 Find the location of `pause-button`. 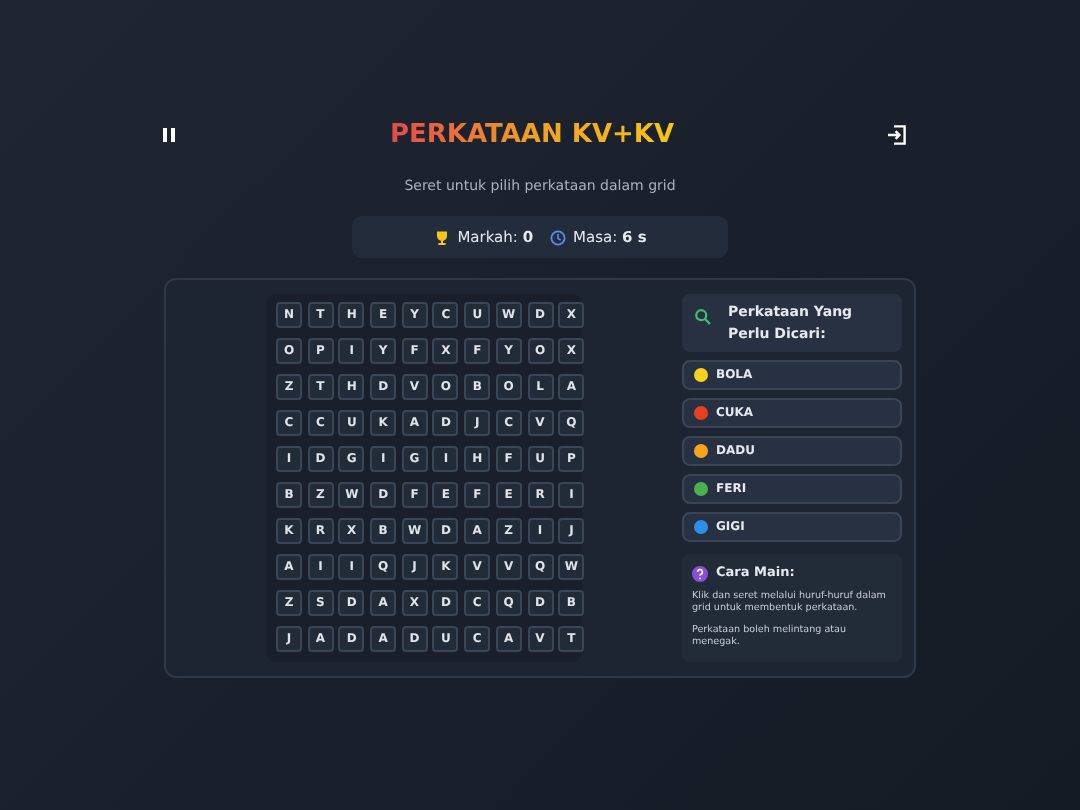

pause-button is located at coordinates (169, 135).